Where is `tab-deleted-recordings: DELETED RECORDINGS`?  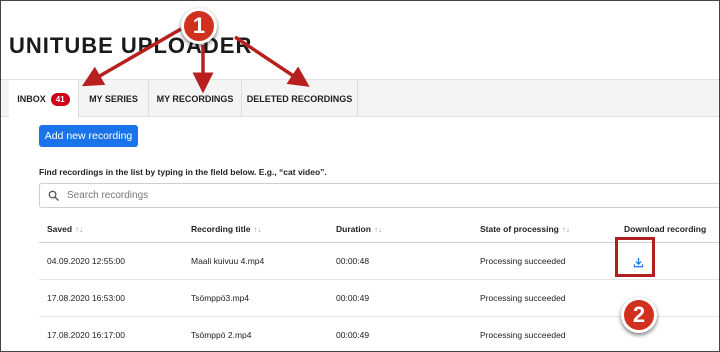
tab-deleted-recordings: DELETED RECORDINGS is located at coordinates (300, 98).